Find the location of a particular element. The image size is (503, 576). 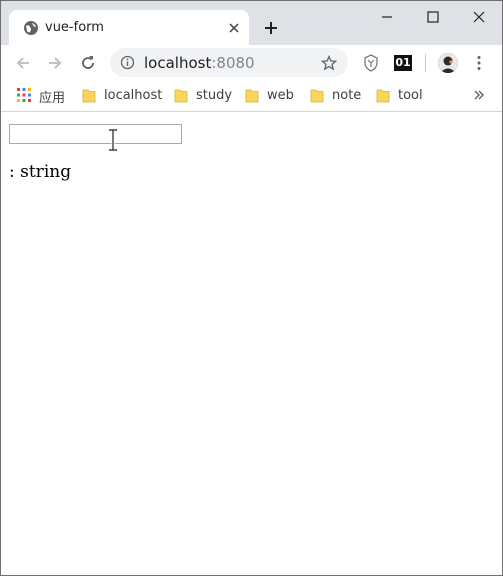

bookmark-label: tool is located at coordinates (410, 95).